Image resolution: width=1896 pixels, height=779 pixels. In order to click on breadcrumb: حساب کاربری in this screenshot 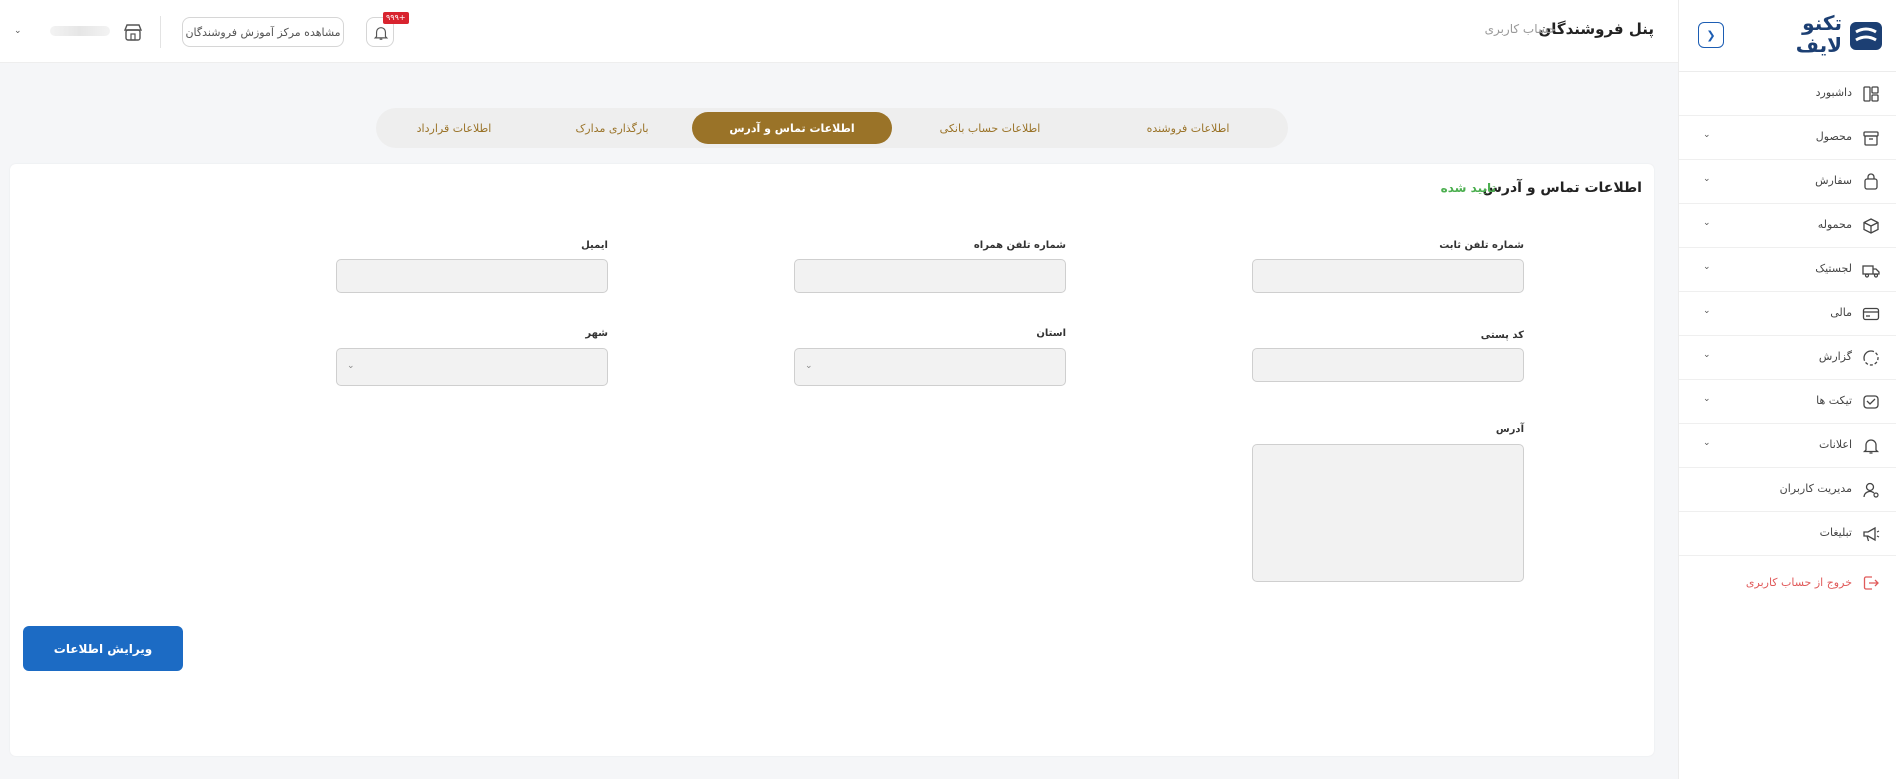, I will do `click(1520, 29)`.